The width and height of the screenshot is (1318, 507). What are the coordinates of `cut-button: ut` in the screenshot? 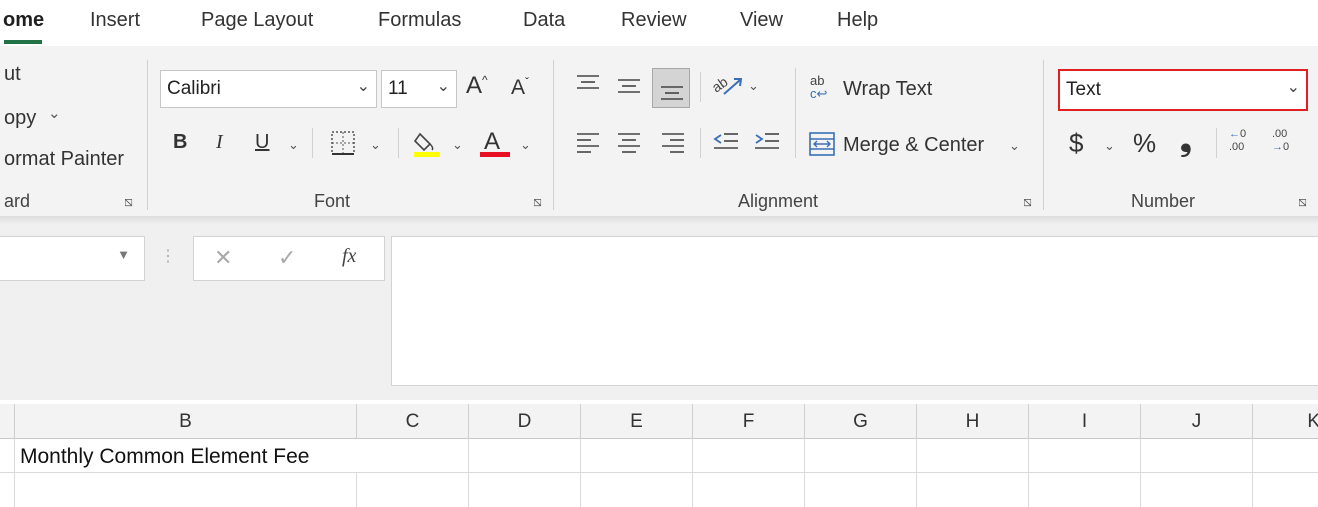 It's located at (12, 74).